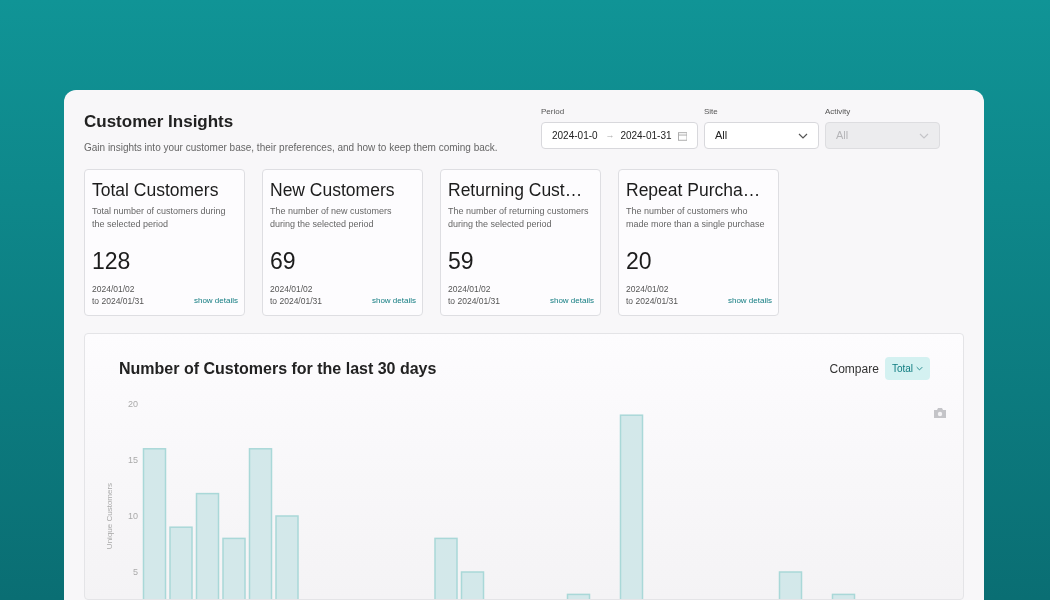 The height and width of the screenshot is (600, 1050). What do you see at coordinates (711, 112) in the screenshot?
I see `filter-label: Site` at bounding box center [711, 112].